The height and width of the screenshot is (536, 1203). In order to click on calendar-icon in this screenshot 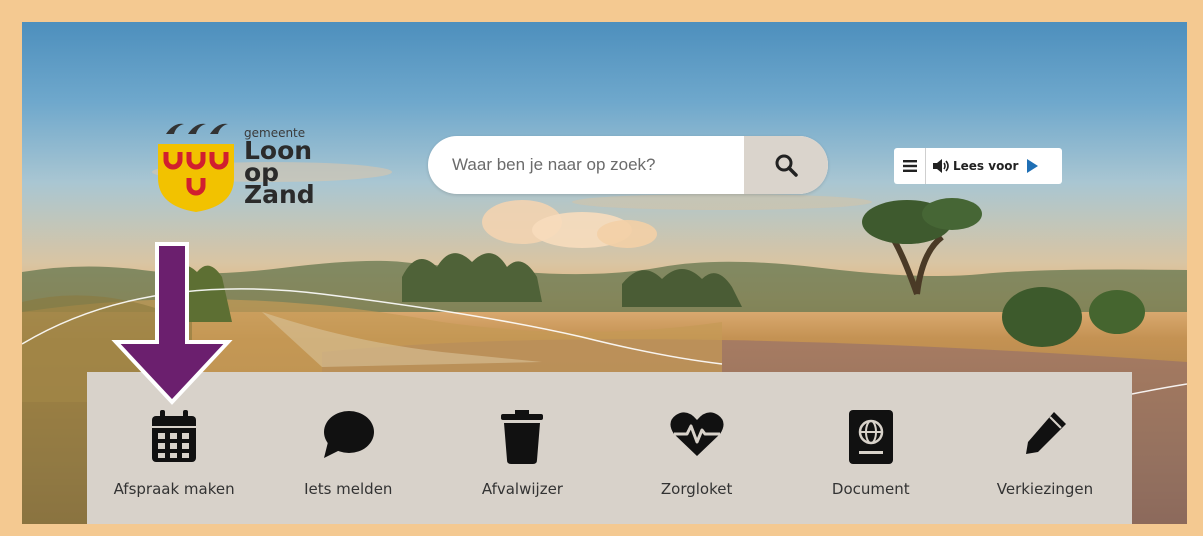, I will do `click(174, 436)`.